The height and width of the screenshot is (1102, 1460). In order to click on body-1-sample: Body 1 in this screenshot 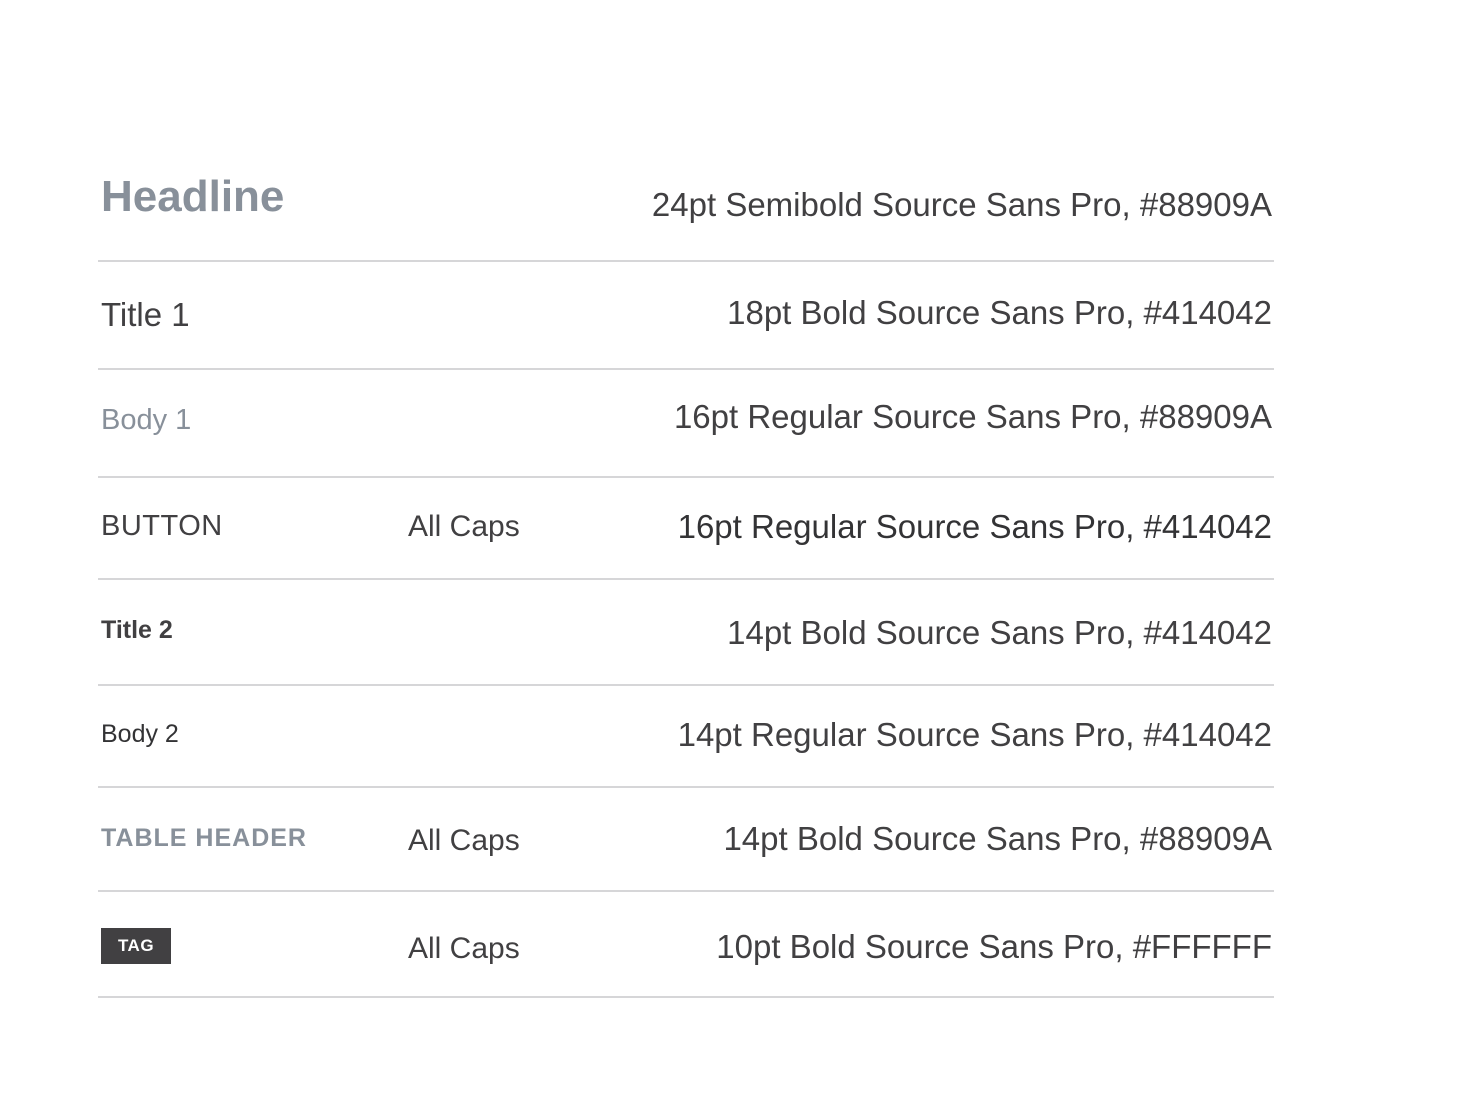, I will do `click(146, 420)`.